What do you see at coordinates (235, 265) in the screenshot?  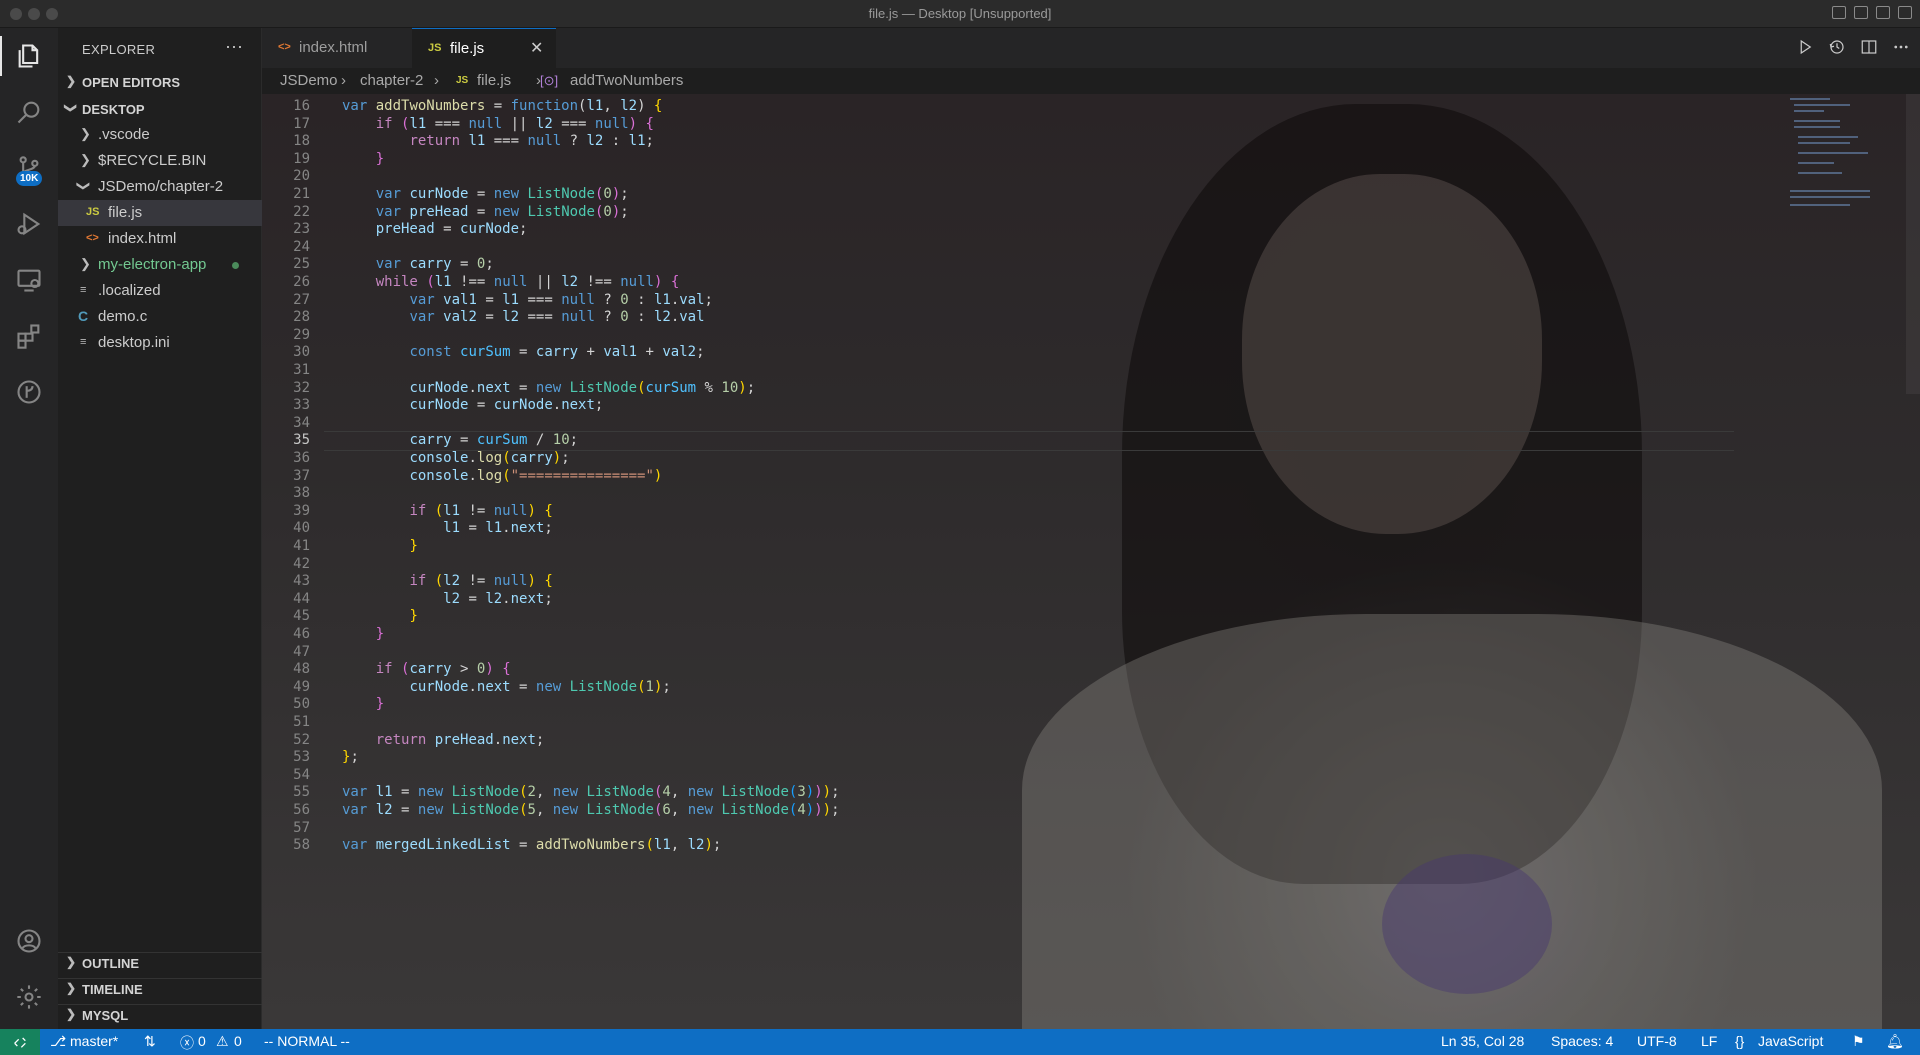 I see `git-modified-dot` at bounding box center [235, 265].